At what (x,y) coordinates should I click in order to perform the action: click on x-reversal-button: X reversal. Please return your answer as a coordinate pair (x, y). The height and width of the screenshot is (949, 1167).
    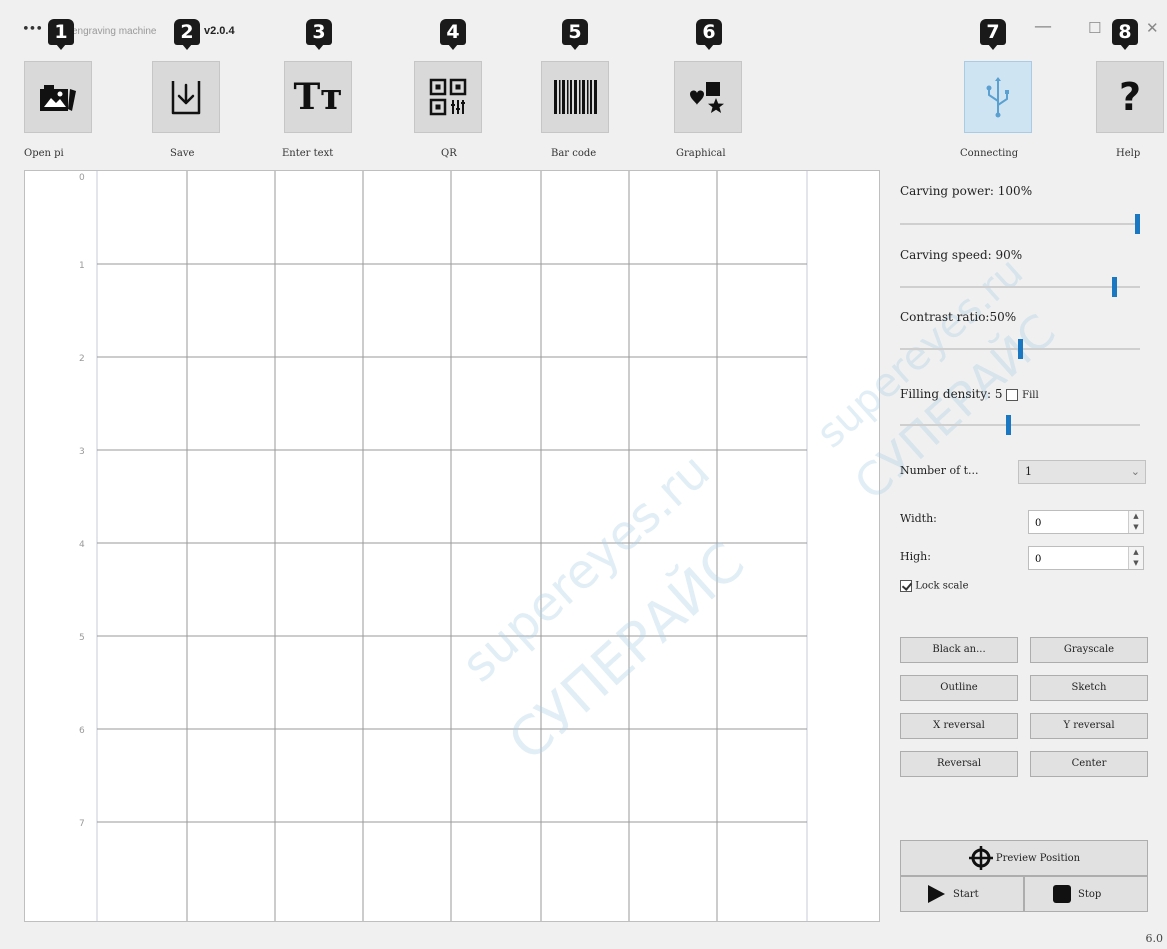
    Looking at the image, I should click on (959, 726).